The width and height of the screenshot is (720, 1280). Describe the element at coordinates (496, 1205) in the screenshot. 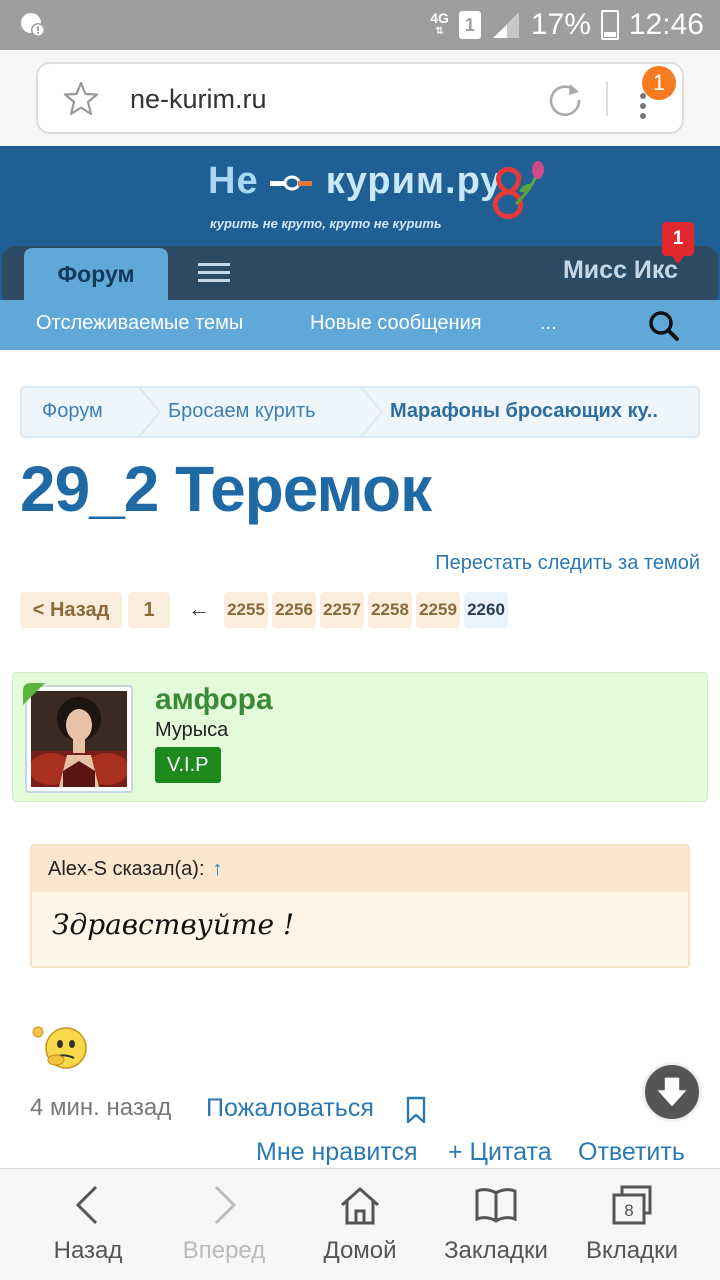

I see `open-book-icon` at that location.